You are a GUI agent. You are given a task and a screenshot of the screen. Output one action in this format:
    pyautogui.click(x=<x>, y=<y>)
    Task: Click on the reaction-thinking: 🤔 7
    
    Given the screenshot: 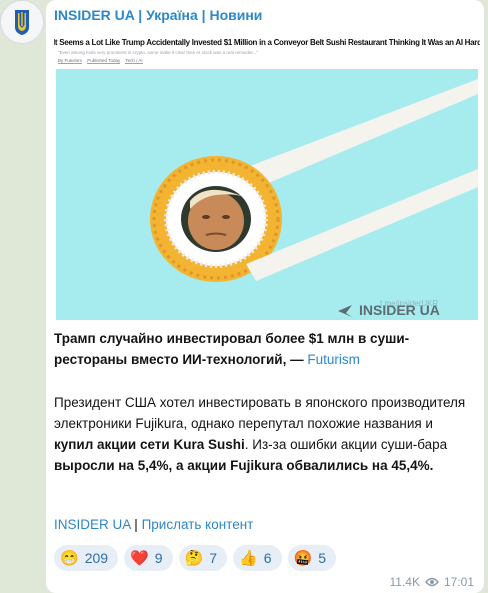 What is the action you would take?
    pyautogui.click(x=203, y=558)
    